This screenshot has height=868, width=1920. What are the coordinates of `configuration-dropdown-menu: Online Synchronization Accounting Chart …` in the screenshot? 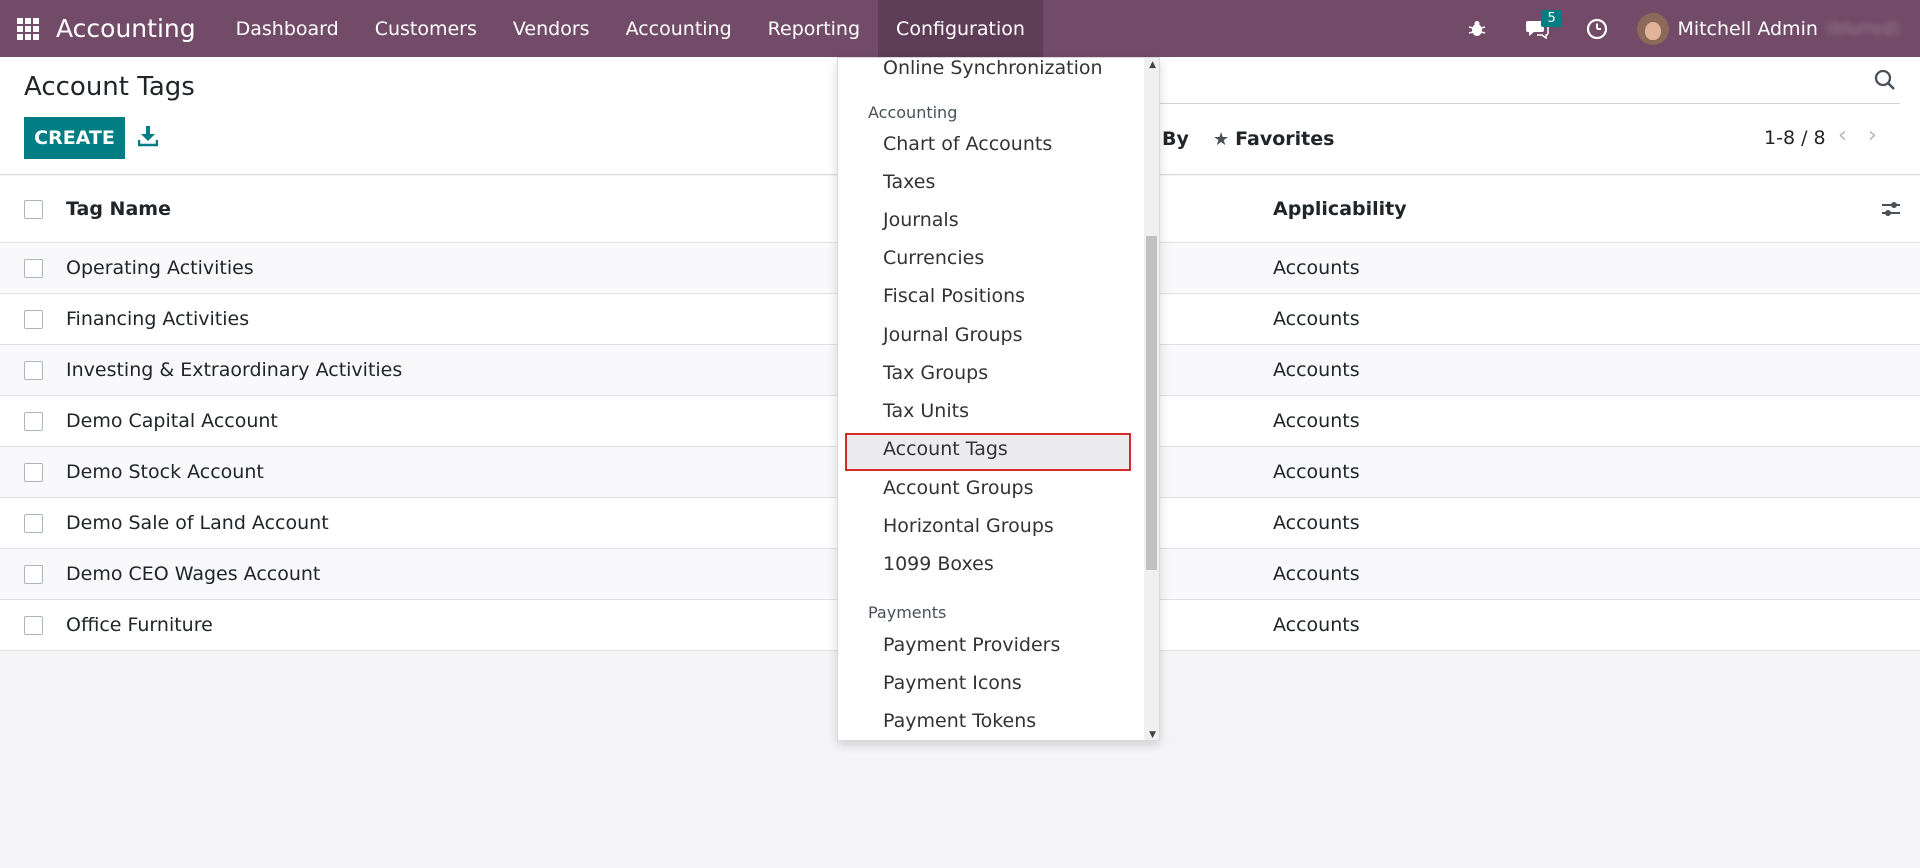 It's located at (998, 399).